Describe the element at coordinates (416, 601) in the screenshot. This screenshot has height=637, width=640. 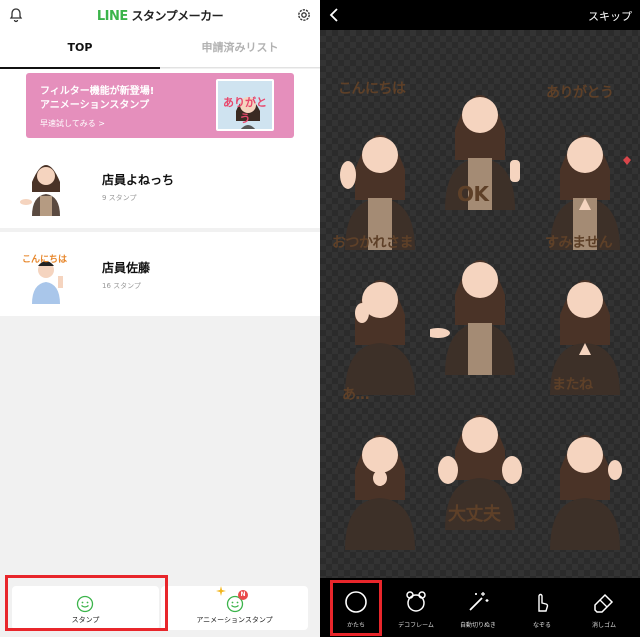
I see `bear-frame-icon` at that location.